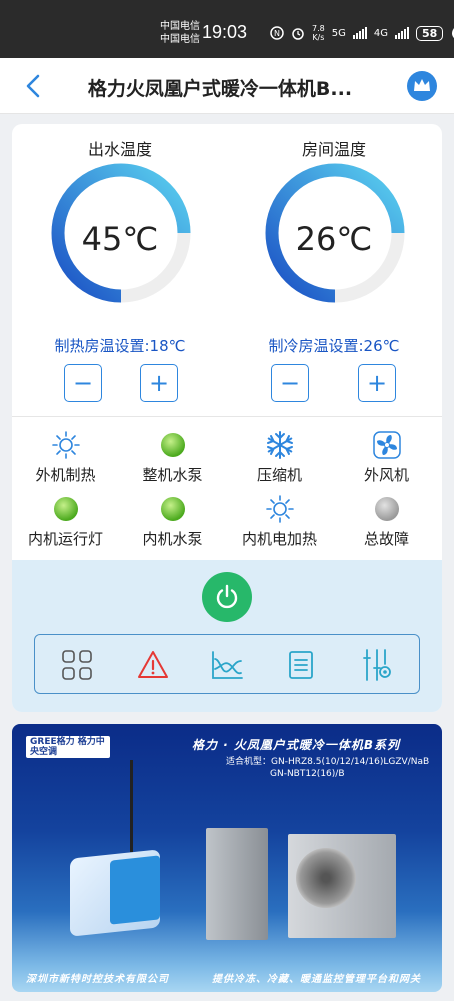 This screenshot has height=1001, width=454. I want to click on status-indoor-run-light: 内机运行灯, so click(65, 521).